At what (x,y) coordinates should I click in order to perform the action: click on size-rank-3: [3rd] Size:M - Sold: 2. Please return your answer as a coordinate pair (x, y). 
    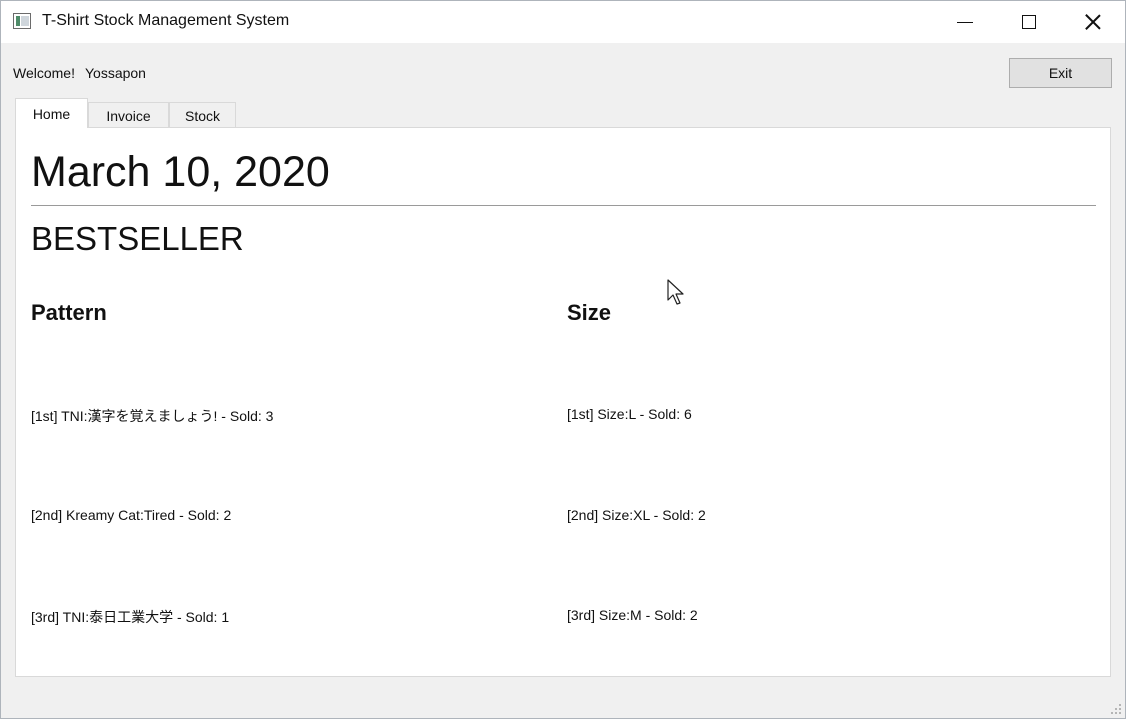
    Looking at the image, I should click on (632, 615).